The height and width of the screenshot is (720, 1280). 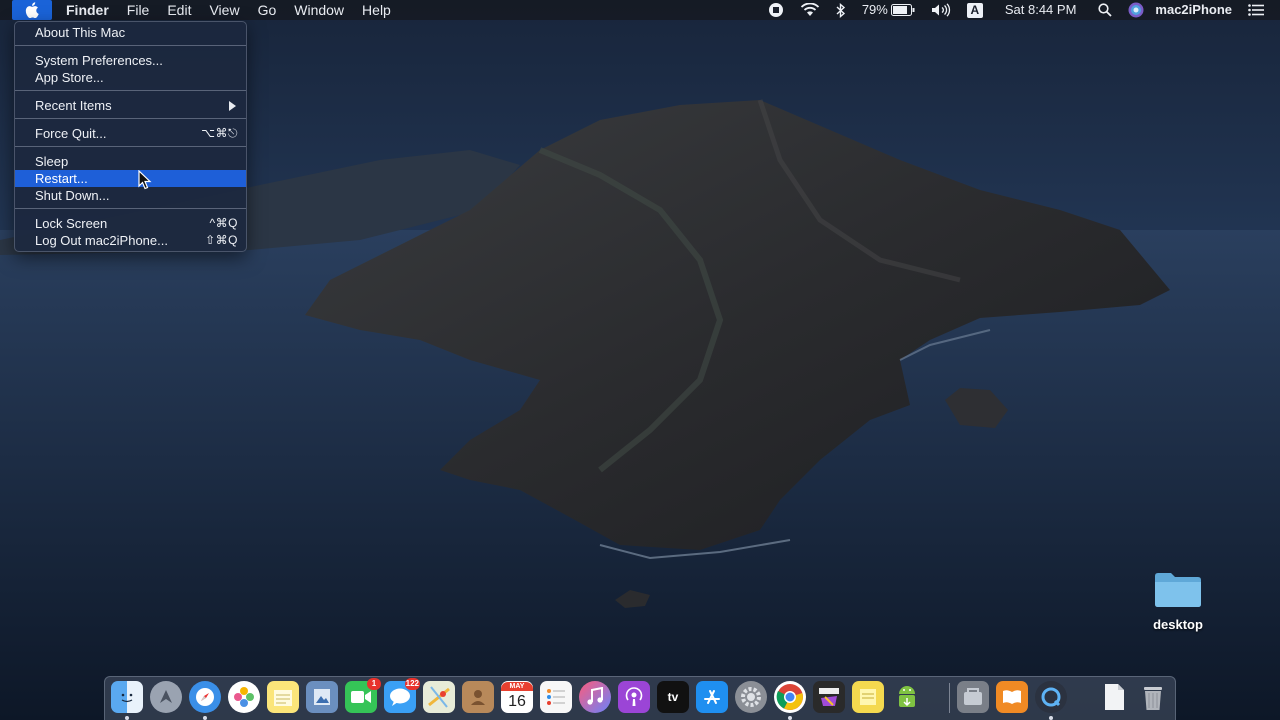 I want to click on stickies-icon, so click(x=868, y=697).